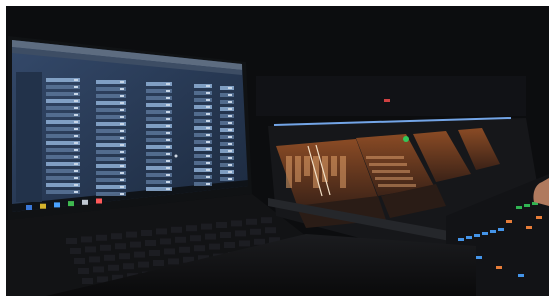 This screenshot has height=302, width=555. Describe the element at coordinates (176, 156) in the screenshot. I see `cursor` at that location.